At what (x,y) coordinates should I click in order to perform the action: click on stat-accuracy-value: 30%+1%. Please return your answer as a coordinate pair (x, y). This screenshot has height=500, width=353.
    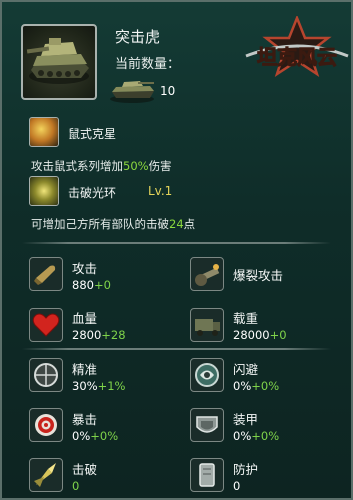
    Looking at the image, I should click on (99, 386).